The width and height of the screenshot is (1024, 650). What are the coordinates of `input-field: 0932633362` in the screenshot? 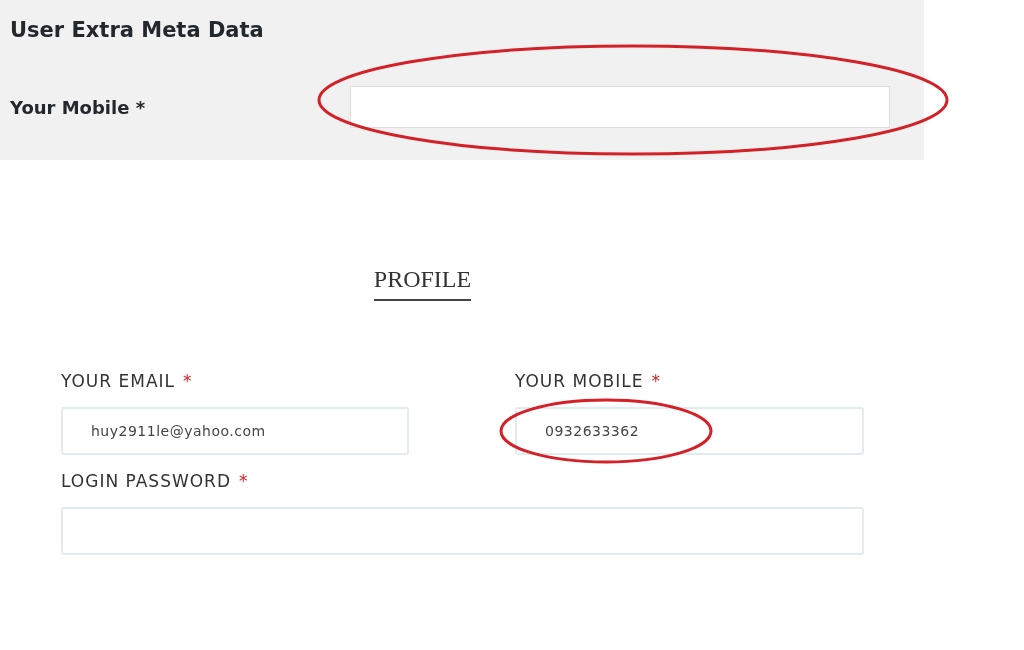 It's located at (689, 431).